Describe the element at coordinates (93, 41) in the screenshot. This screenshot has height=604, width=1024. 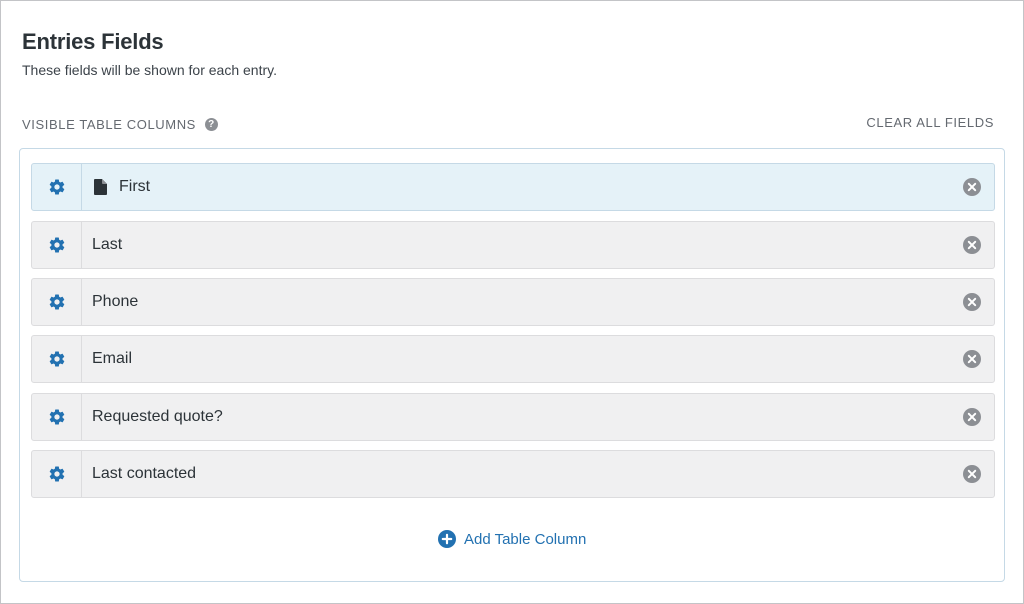
I see `page-title: Entries Fields` at that location.